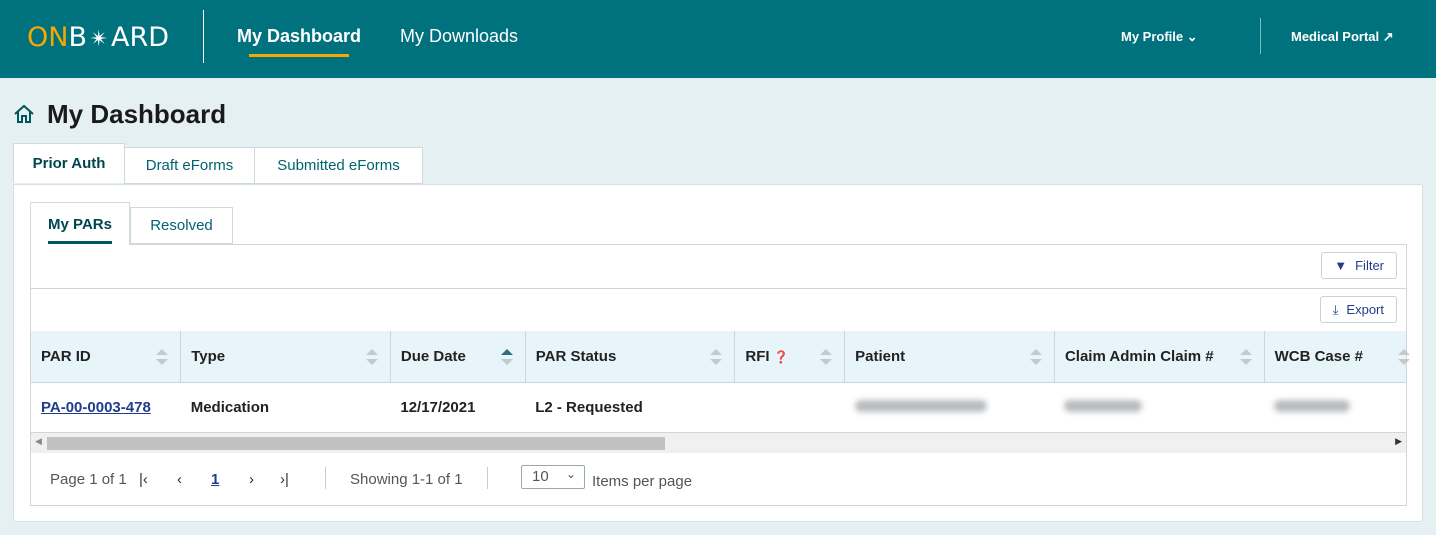 The image size is (1436, 535). I want to click on redacted-claim, so click(1103, 405).